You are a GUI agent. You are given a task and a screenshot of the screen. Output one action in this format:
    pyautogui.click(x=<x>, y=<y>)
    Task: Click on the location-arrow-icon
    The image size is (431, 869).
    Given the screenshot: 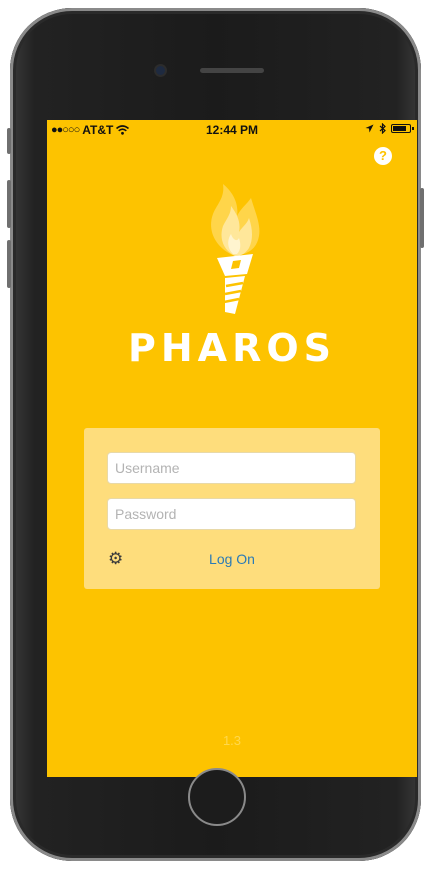 What is the action you would take?
    pyautogui.click(x=369, y=128)
    